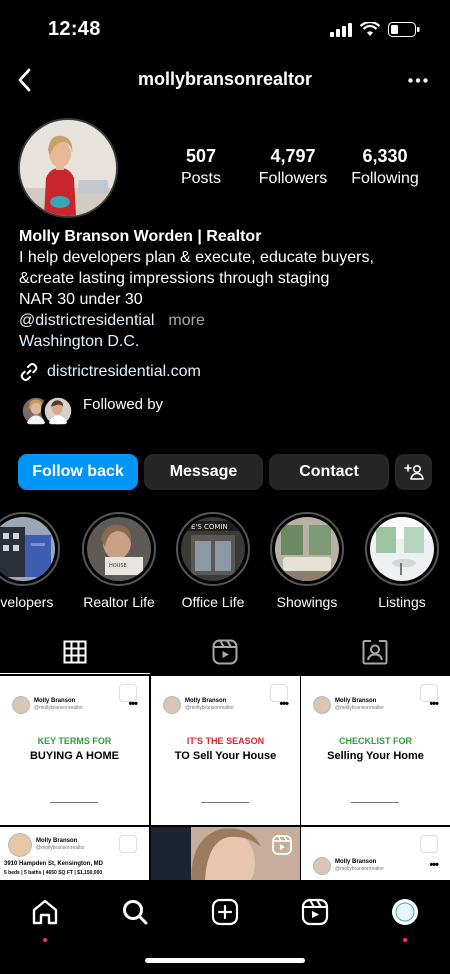 This screenshot has height=974, width=450. Describe the element at coordinates (385, 156) in the screenshot. I see `following-count: 6,330` at that location.